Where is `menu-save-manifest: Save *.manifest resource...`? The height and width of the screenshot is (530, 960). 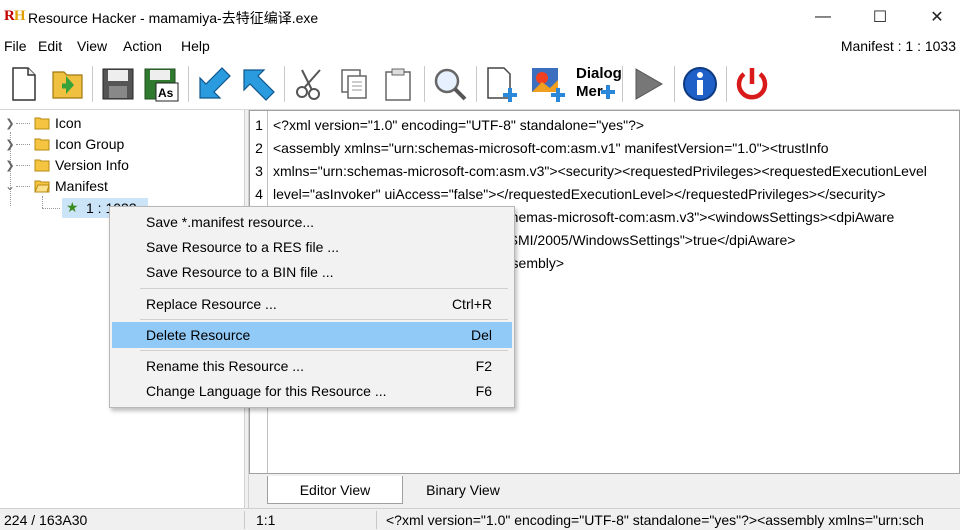 menu-save-manifest: Save *.manifest resource... is located at coordinates (312, 222).